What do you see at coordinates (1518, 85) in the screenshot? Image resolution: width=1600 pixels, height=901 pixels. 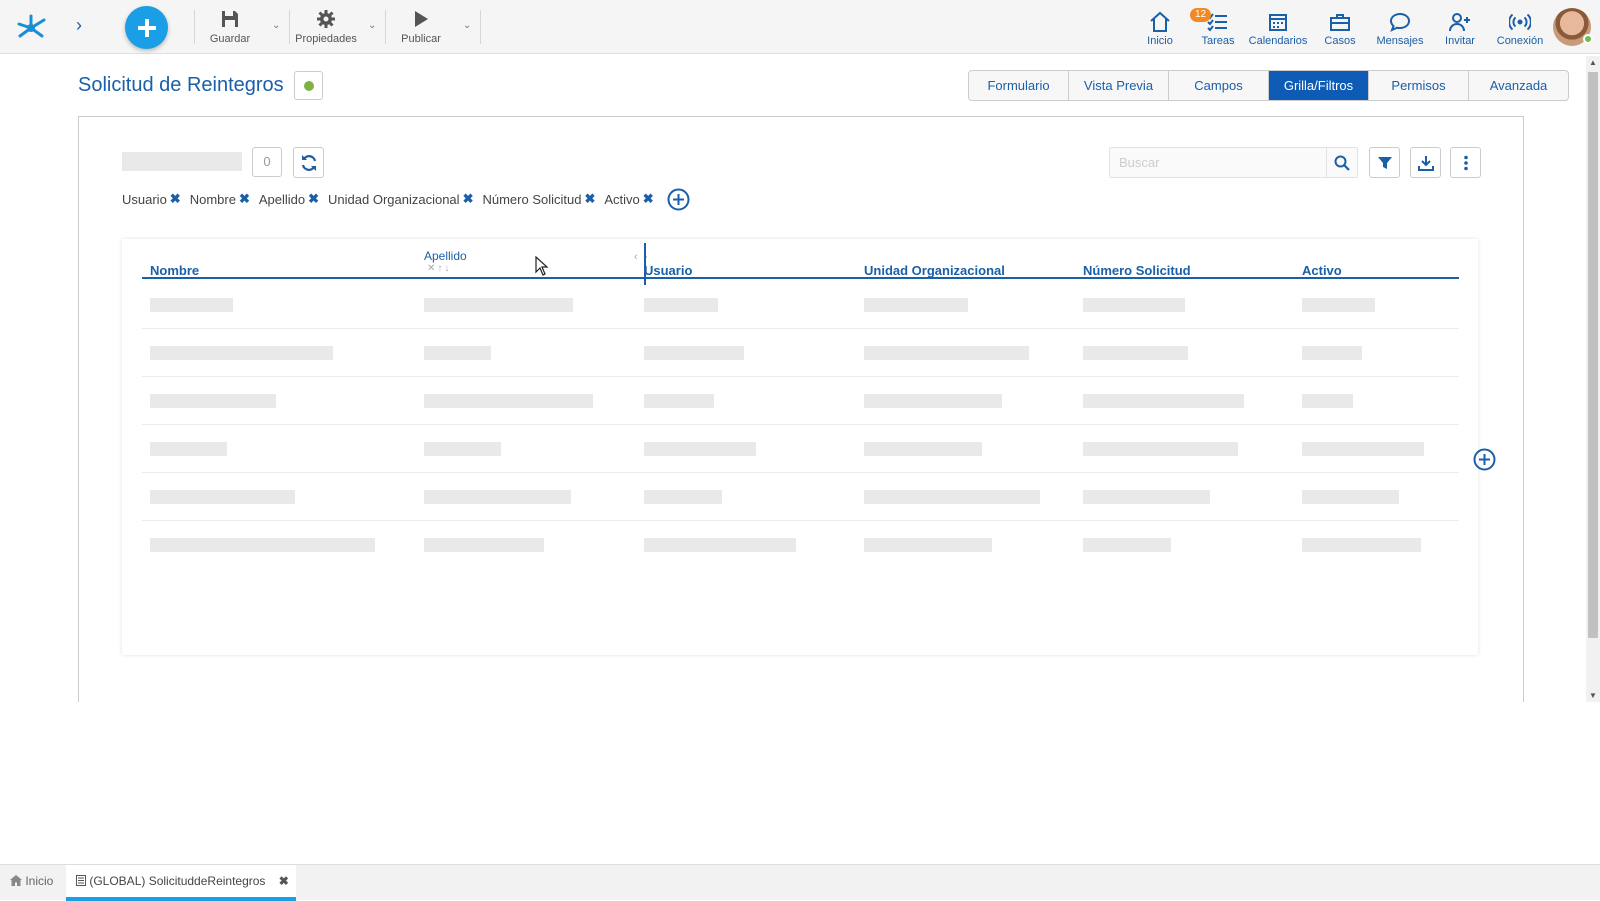 I see `tab-avanzada: Avanzada` at bounding box center [1518, 85].